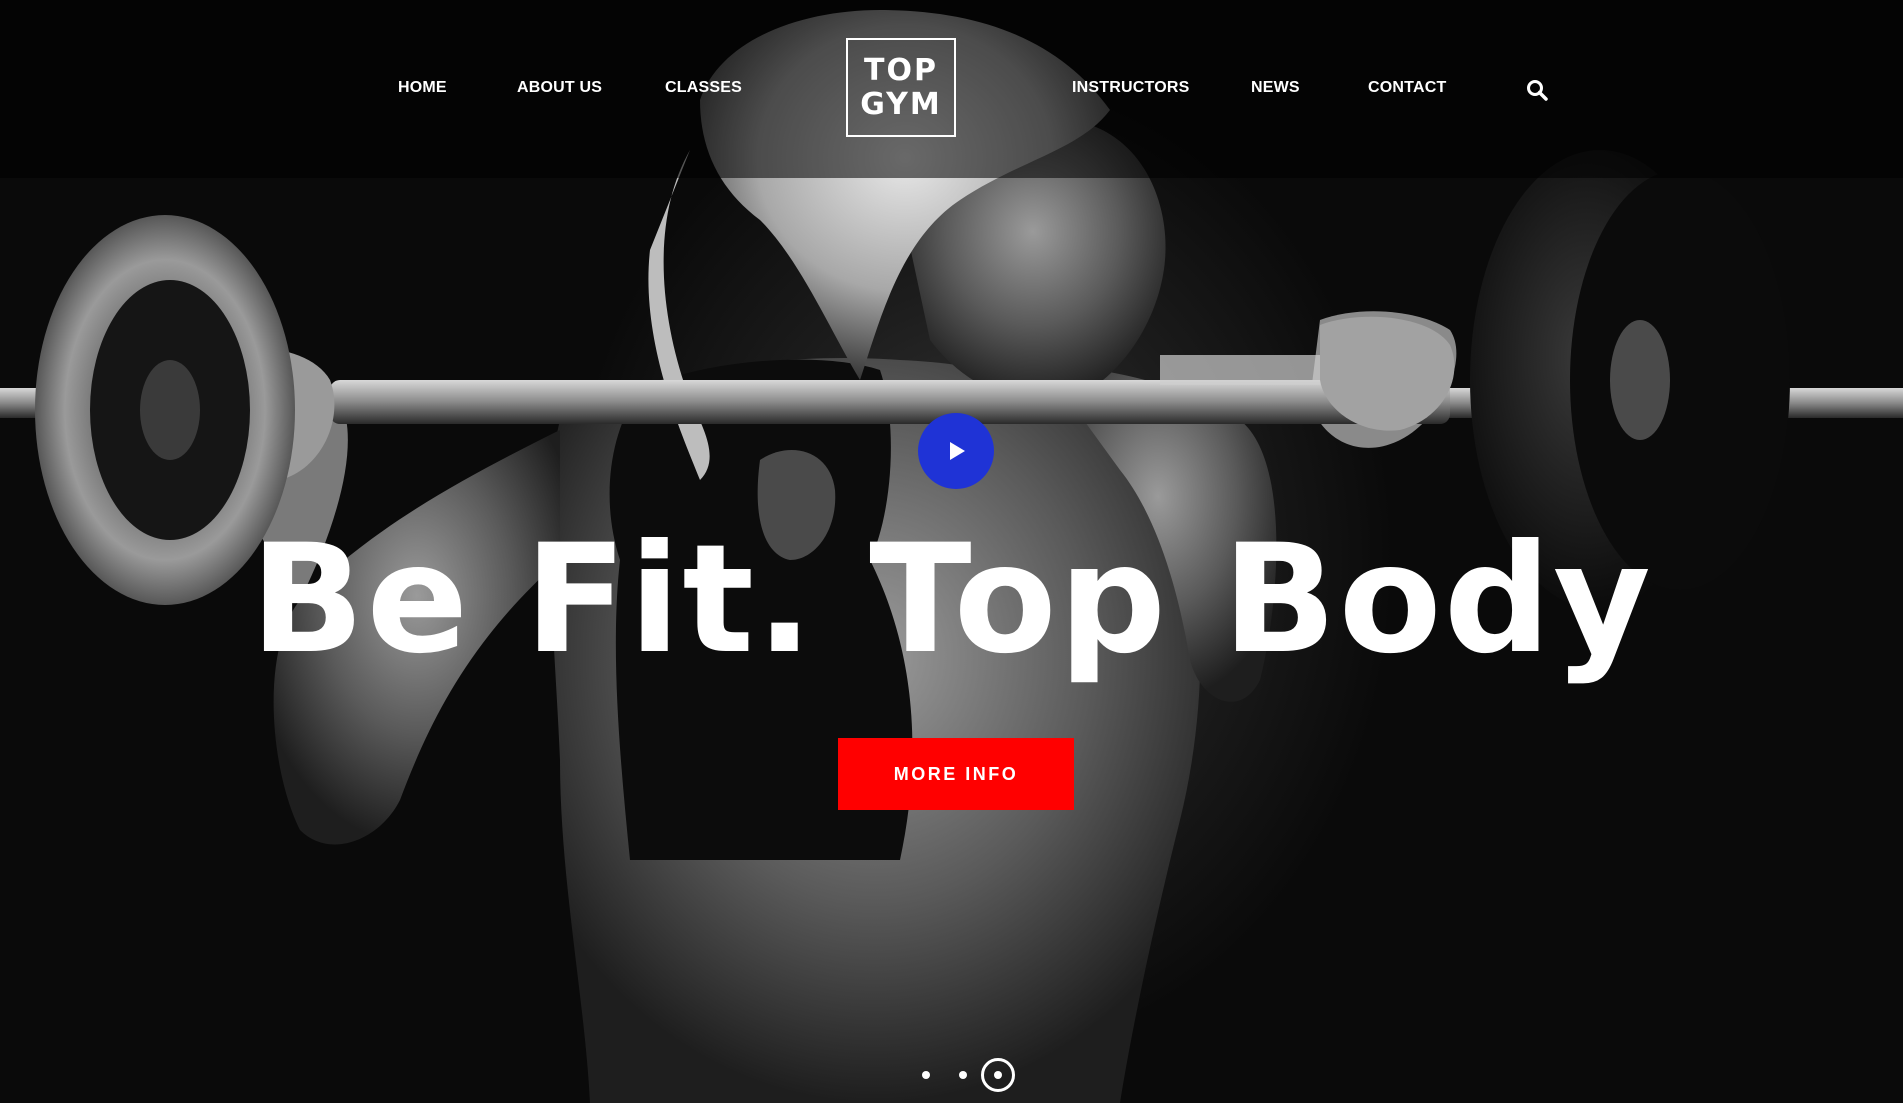  What do you see at coordinates (1130, 88) in the screenshot?
I see `nav-instructors: INSTRUCTORS` at bounding box center [1130, 88].